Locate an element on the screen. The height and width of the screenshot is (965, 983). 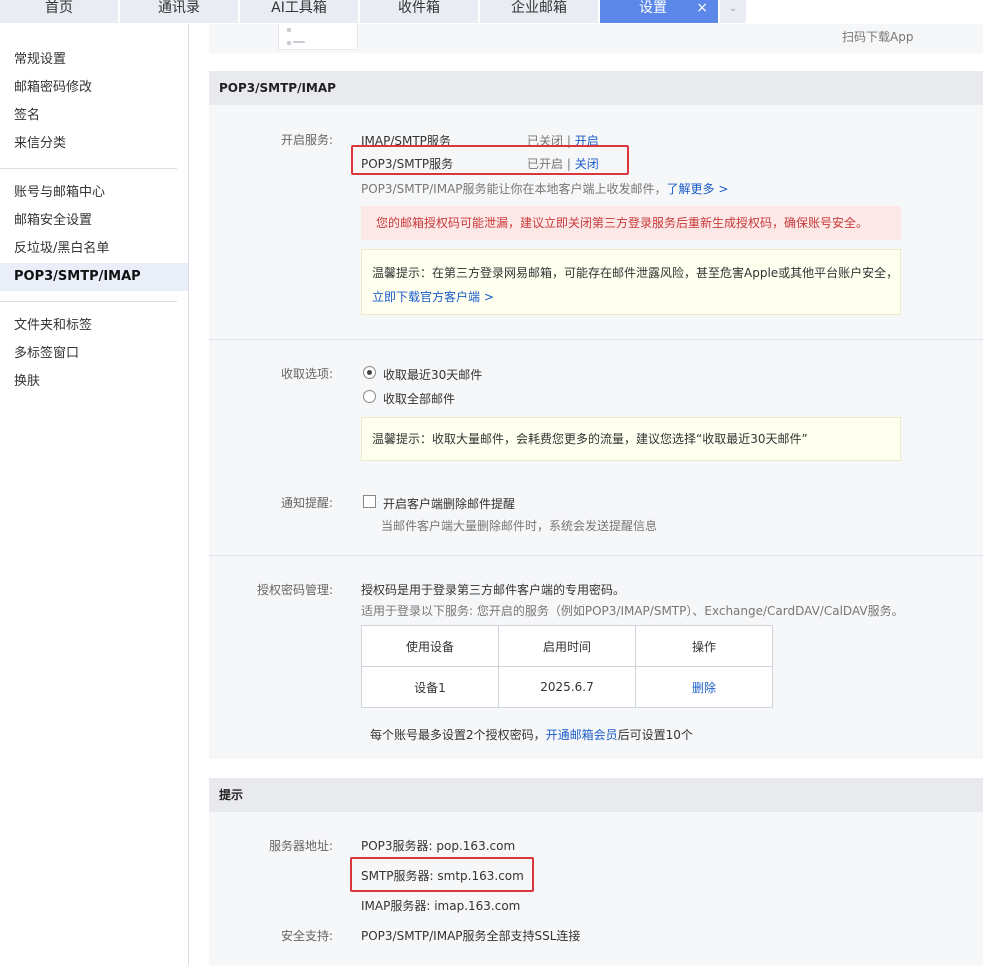
sidebar-item-folders: 文件夹和标签 is located at coordinates (94, 326).